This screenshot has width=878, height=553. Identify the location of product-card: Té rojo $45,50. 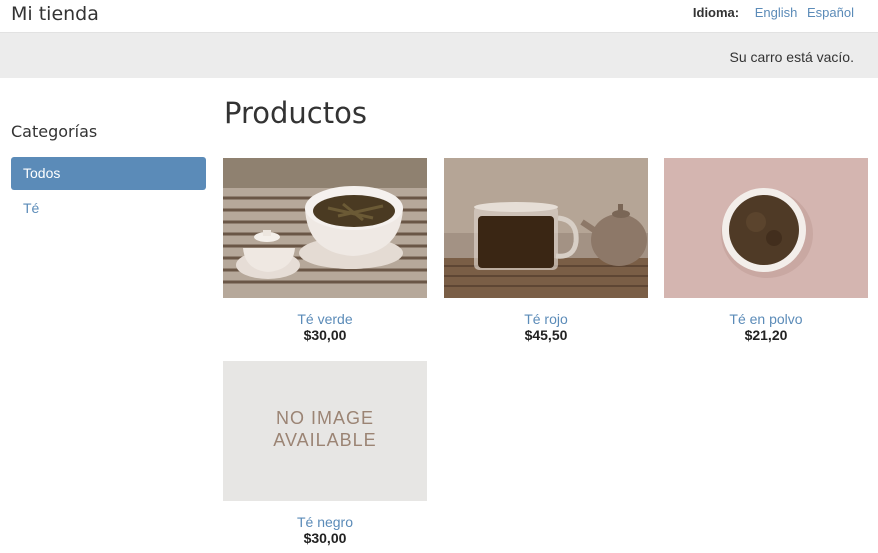
(546, 251).